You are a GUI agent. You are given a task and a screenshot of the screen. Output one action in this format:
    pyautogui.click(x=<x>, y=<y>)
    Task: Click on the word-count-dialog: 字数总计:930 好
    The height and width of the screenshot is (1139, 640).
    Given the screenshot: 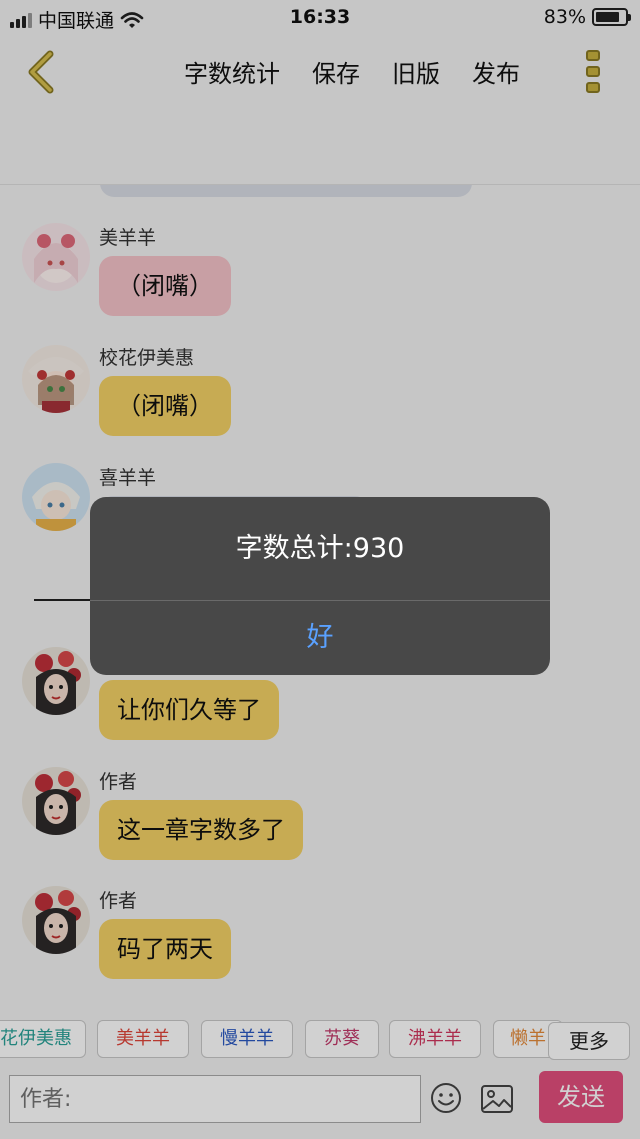 What is the action you would take?
    pyautogui.click(x=320, y=586)
    